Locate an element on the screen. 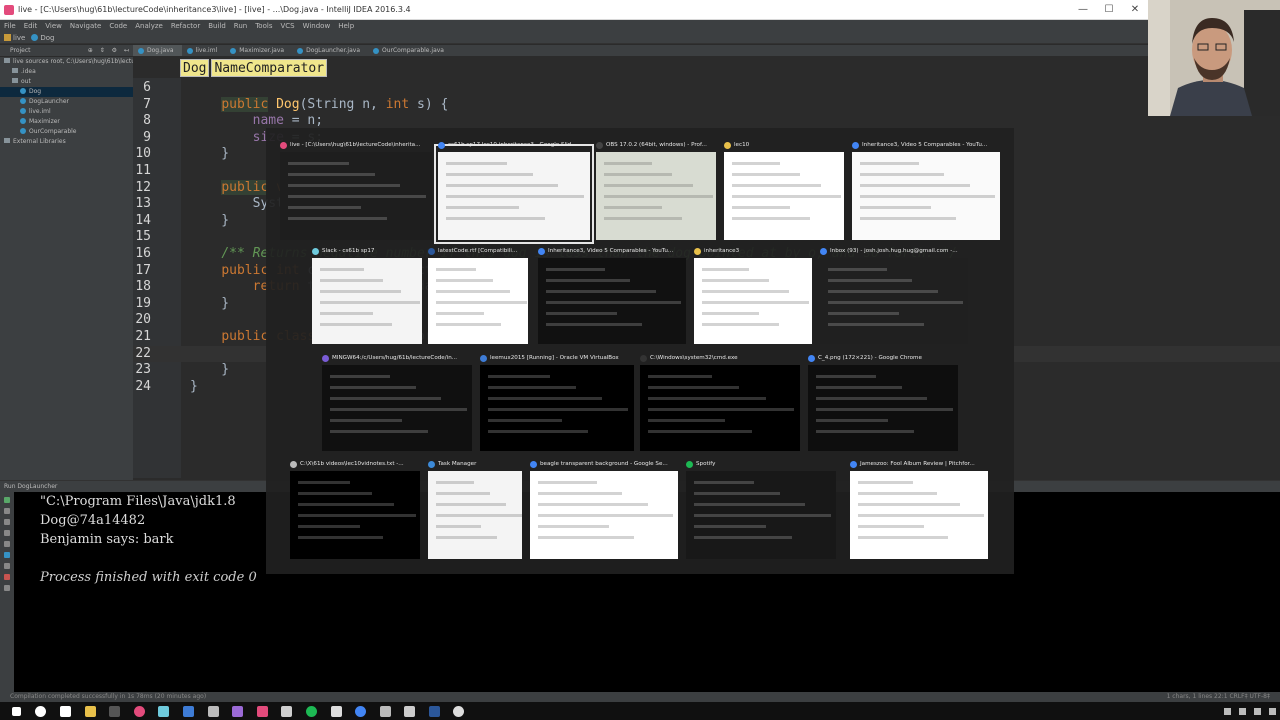 This screenshot has height=720, width=1280. tree-item: OurComparable is located at coordinates (66, 132).